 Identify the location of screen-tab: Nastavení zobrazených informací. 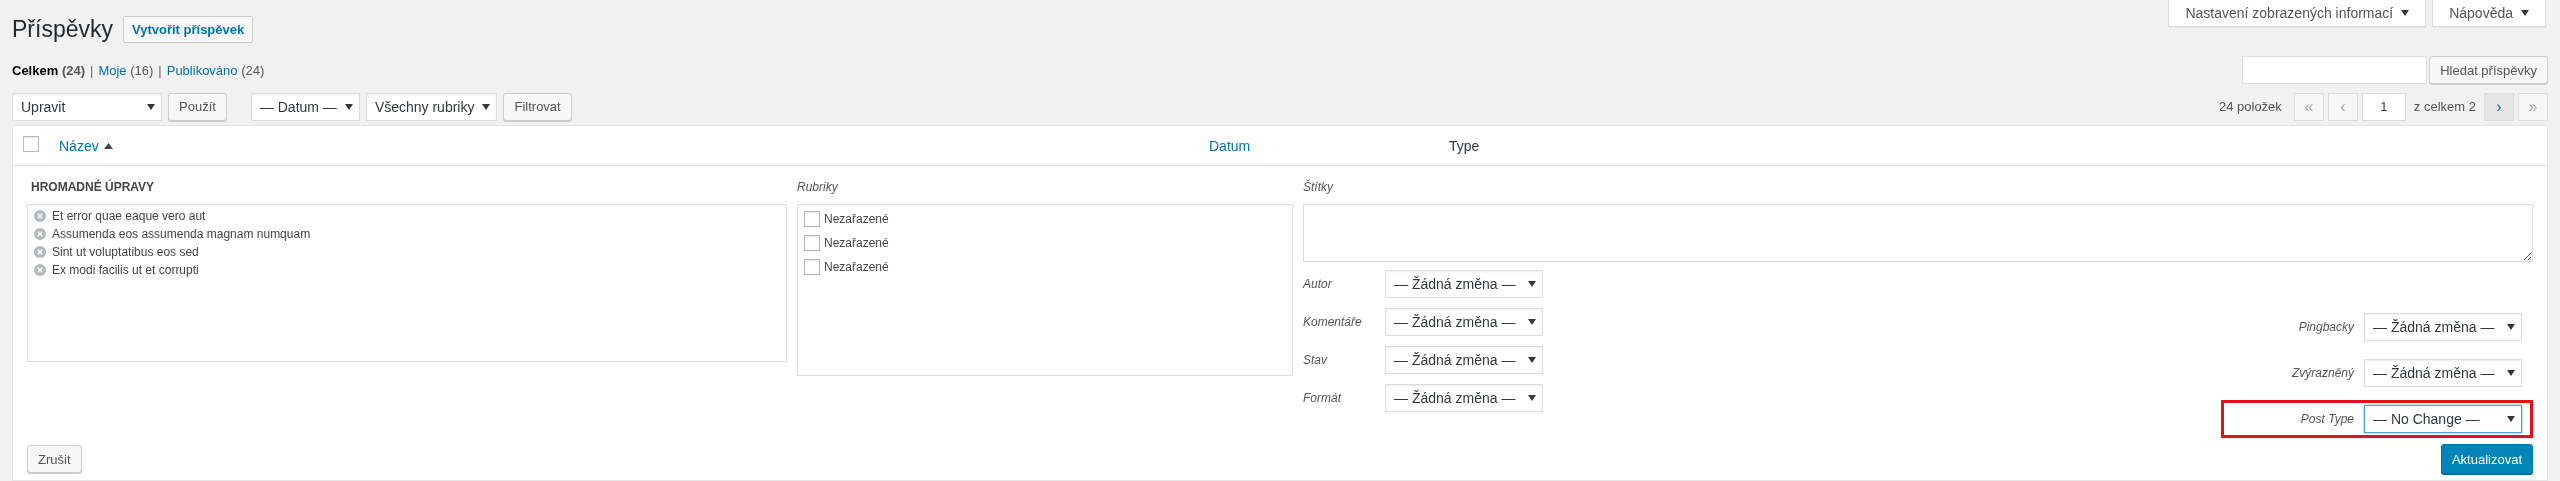
(2297, 13).